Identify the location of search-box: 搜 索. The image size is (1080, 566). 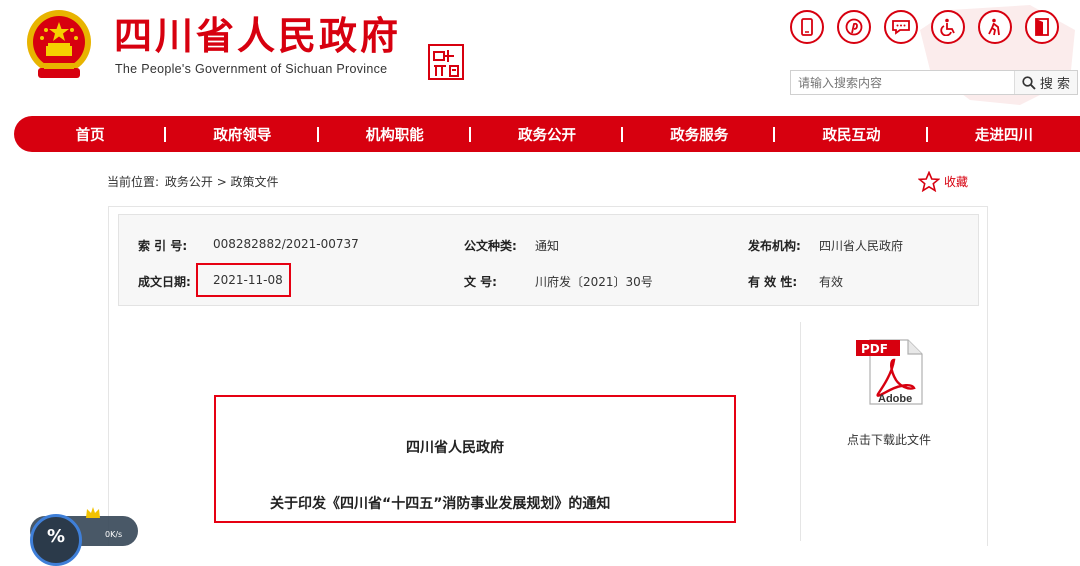
(934, 82).